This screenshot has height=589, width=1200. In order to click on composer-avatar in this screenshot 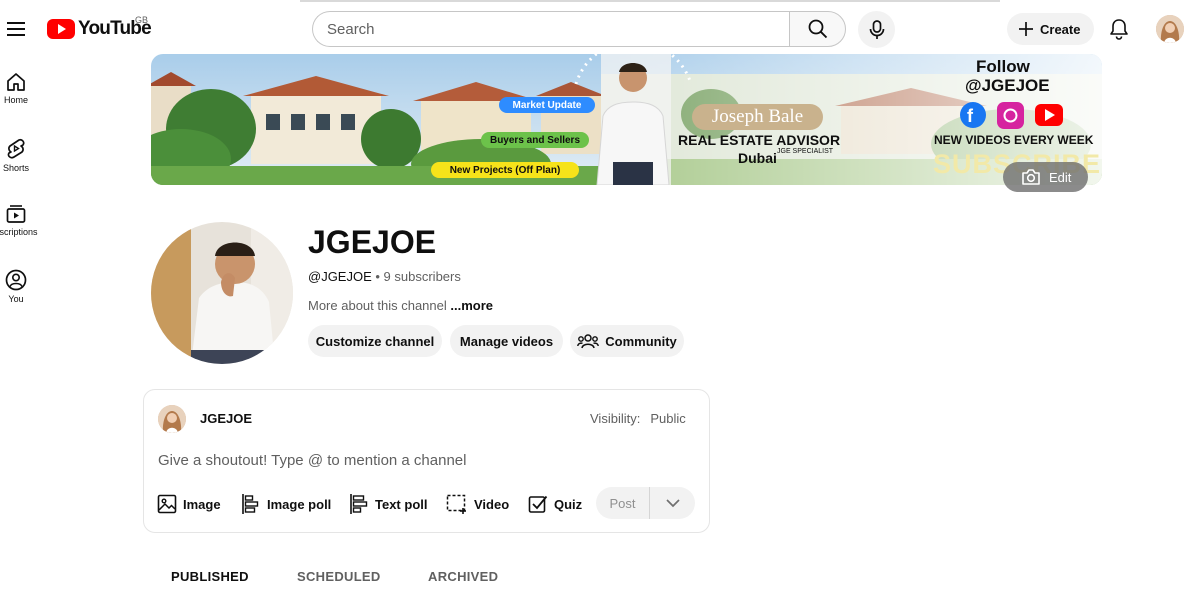, I will do `click(172, 419)`.